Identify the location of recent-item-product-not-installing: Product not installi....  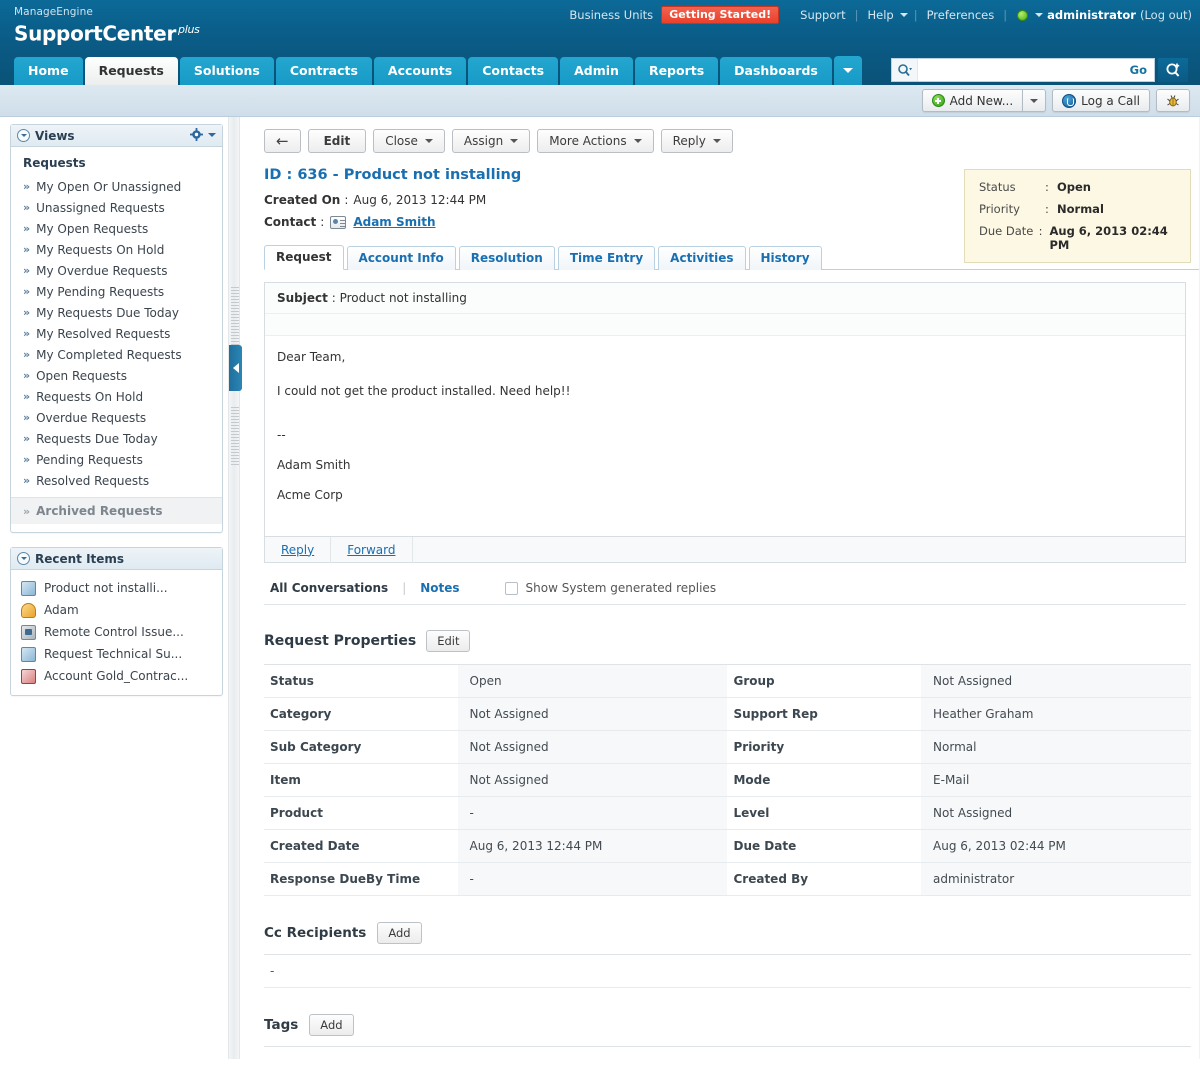
(116, 588).